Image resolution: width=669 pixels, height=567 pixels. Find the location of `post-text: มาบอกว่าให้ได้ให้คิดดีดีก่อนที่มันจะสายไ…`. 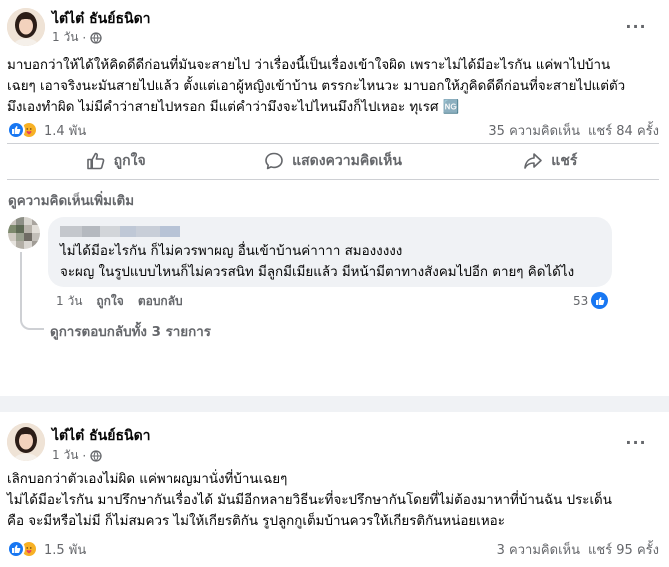

post-text: มาบอกว่าให้ได้ให้คิดดีดีก่อนที่มันจะสายไ… is located at coordinates (316, 86).